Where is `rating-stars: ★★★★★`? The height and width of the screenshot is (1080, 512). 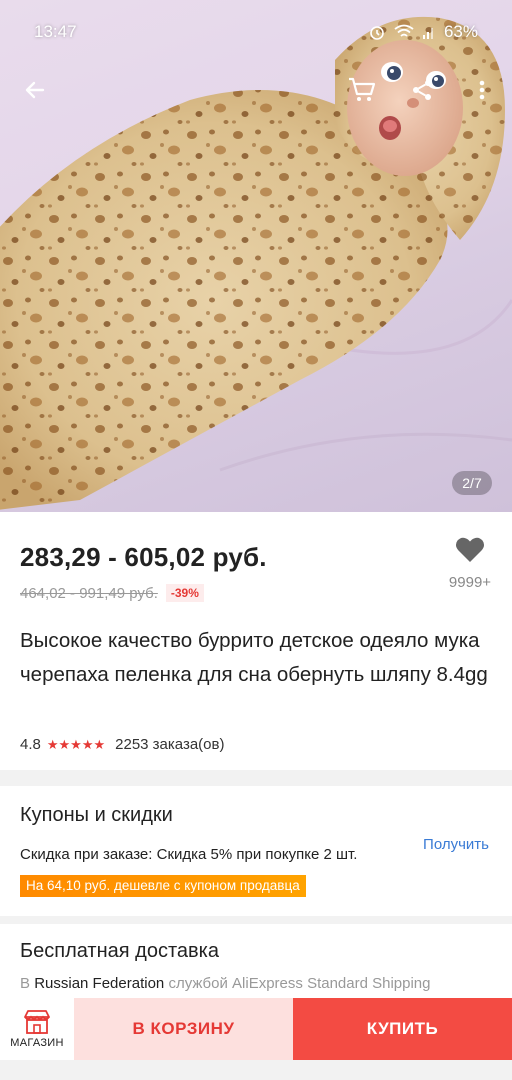
rating-stars: ★★★★★ is located at coordinates (76, 744).